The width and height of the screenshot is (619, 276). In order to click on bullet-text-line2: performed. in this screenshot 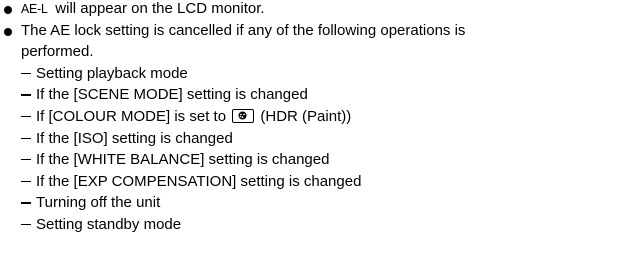, I will do `click(57, 52)`.